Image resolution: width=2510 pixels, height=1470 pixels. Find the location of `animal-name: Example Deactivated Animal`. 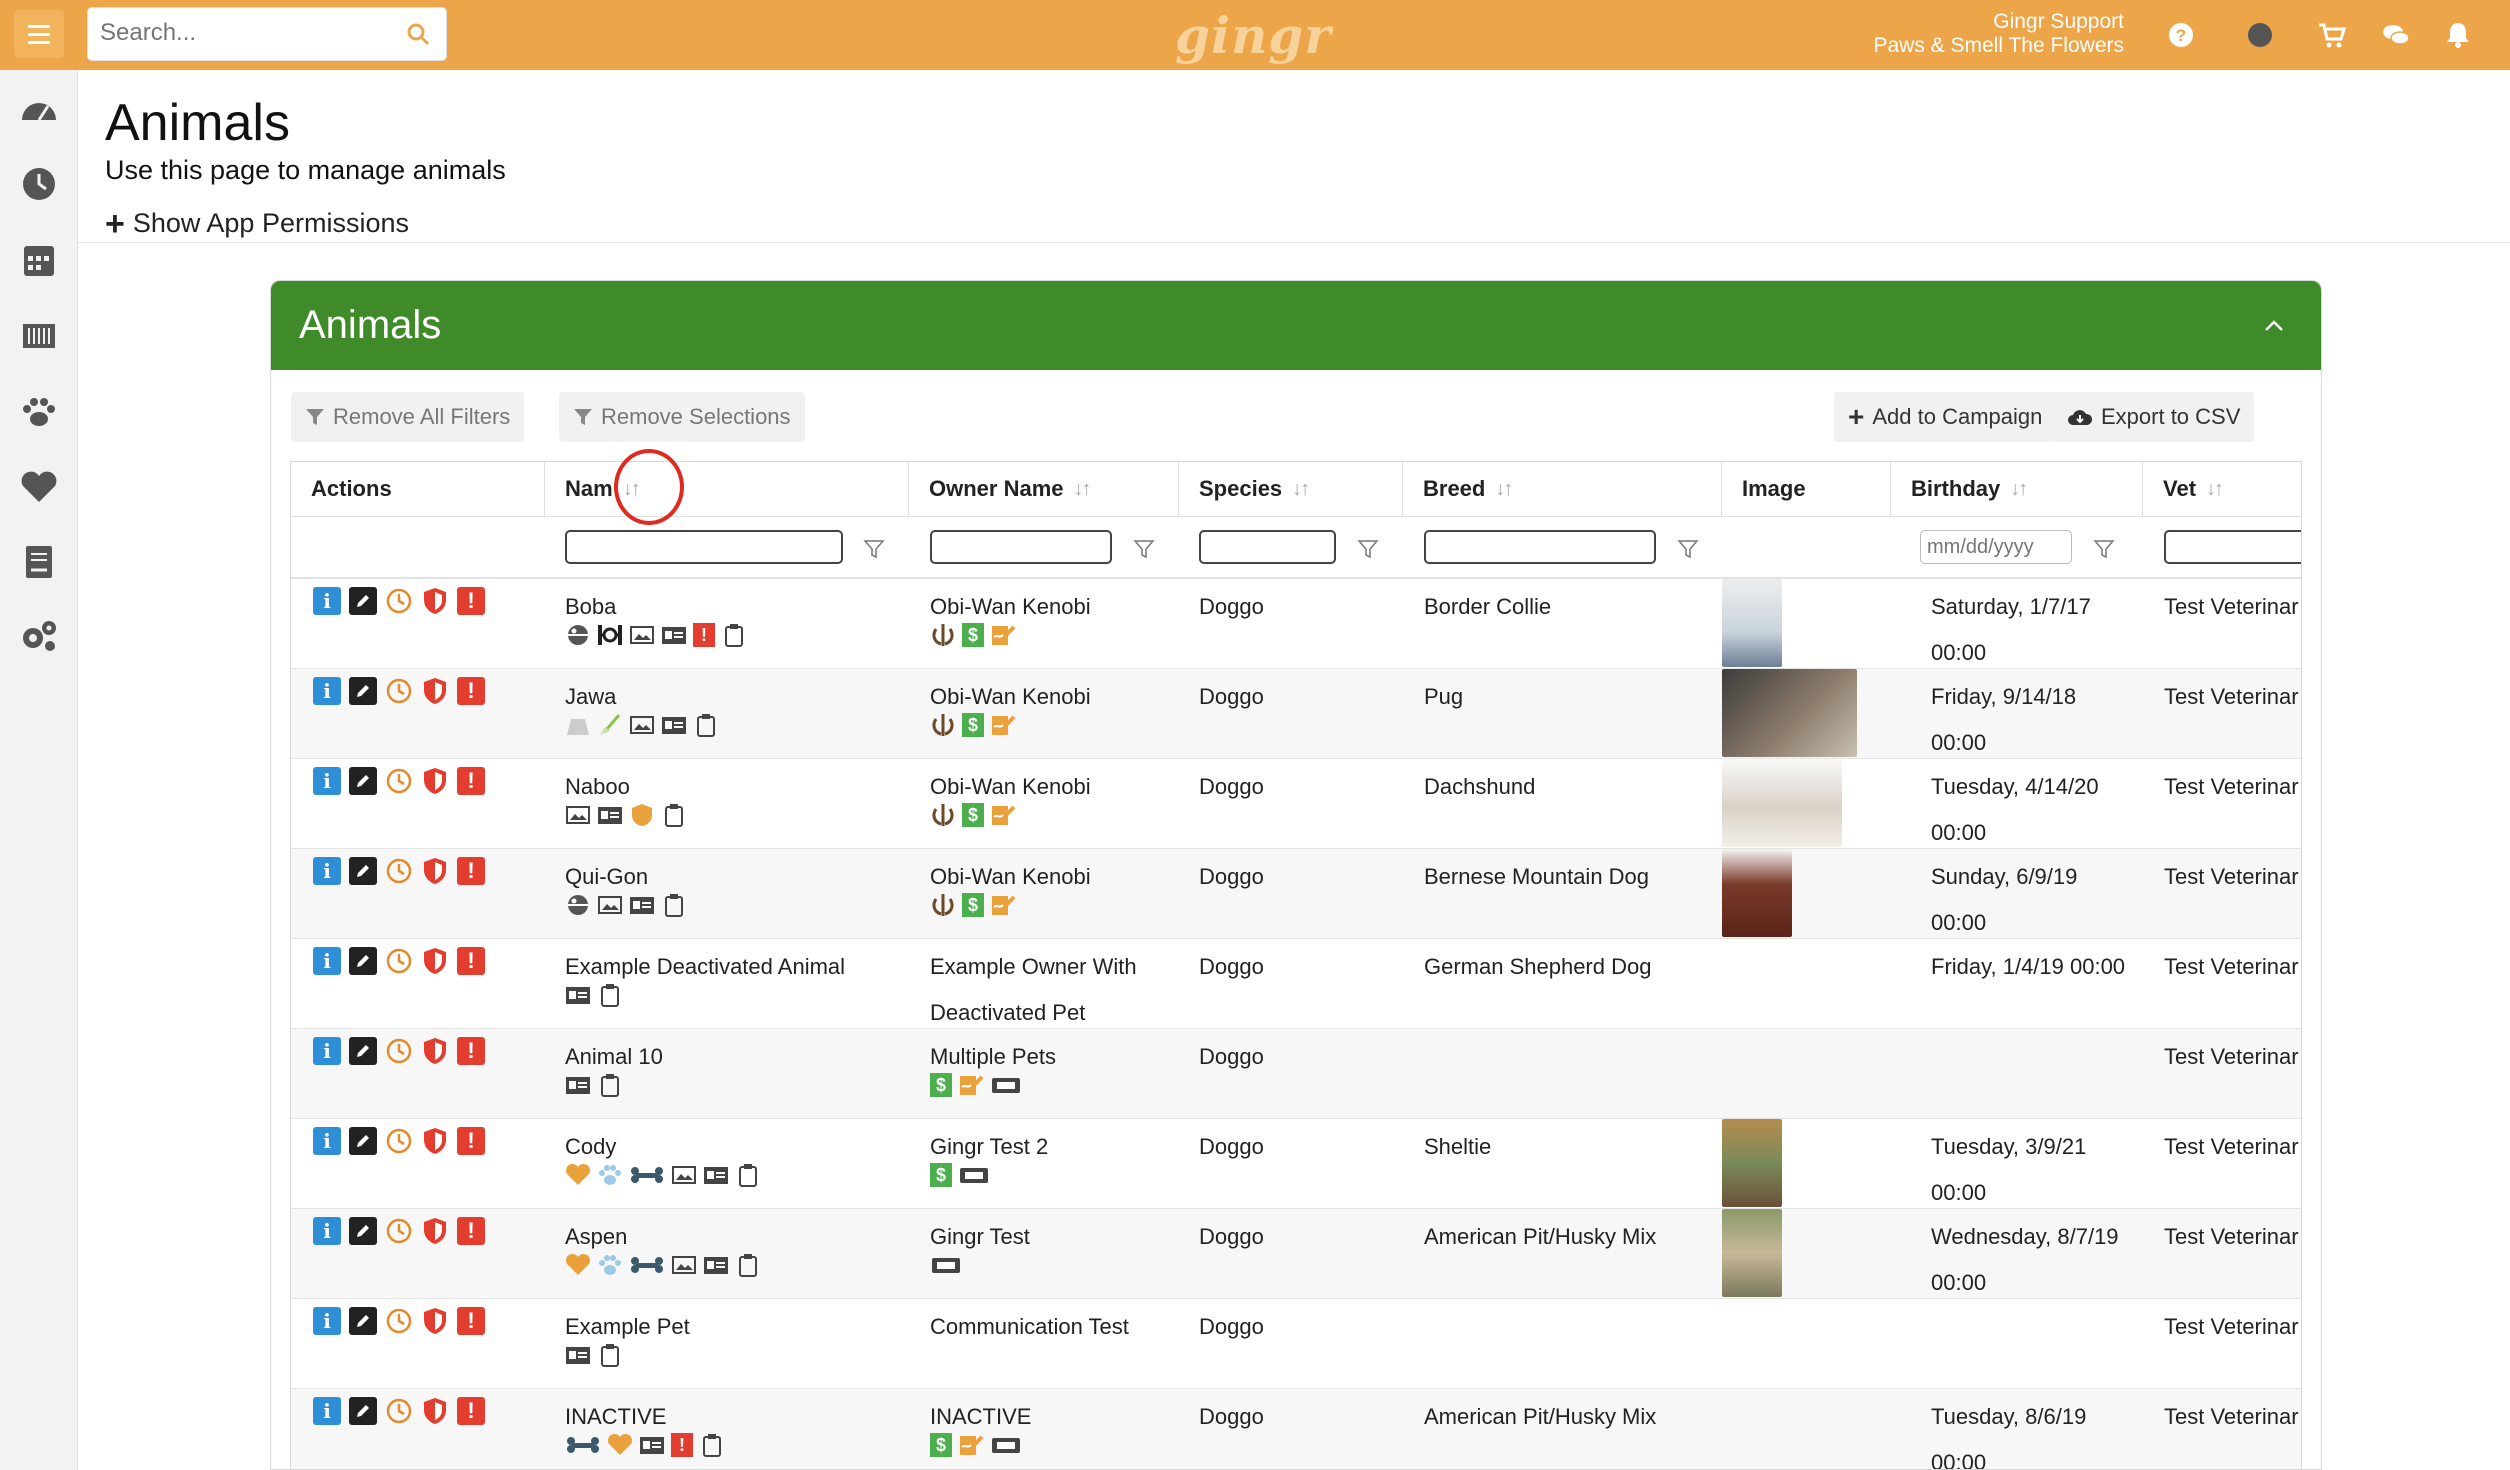

animal-name: Example Deactivated Animal is located at coordinates (705, 967).